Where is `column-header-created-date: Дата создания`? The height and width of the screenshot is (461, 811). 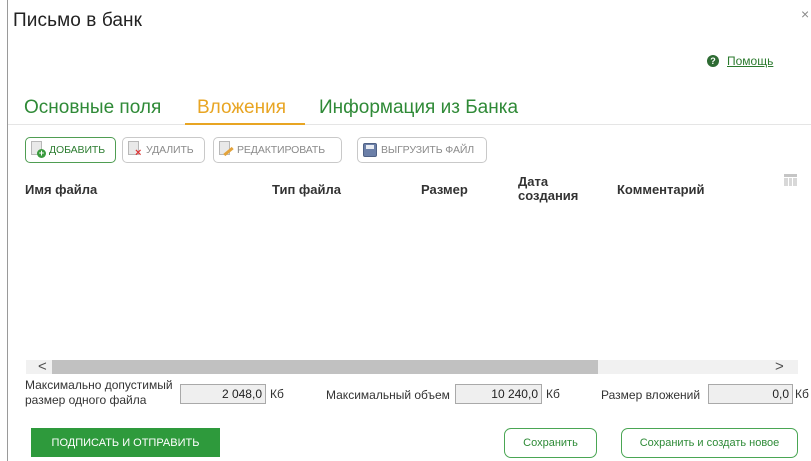 column-header-created-date: Дата создания is located at coordinates (552, 189).